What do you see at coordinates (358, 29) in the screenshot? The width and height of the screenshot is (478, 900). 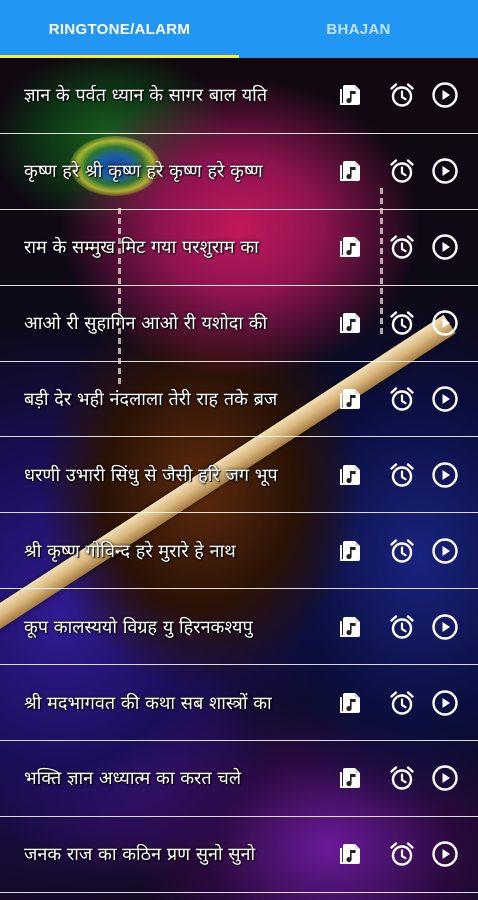 I see `tab-bhajan: BHAJAN` at bounding box center [358, 29].